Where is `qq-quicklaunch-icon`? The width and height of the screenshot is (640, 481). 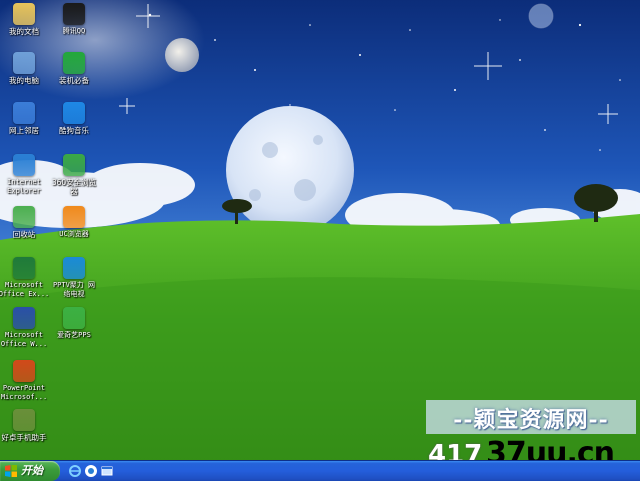
qq-quicklaunch-icon is located at coordinates (91, 471).